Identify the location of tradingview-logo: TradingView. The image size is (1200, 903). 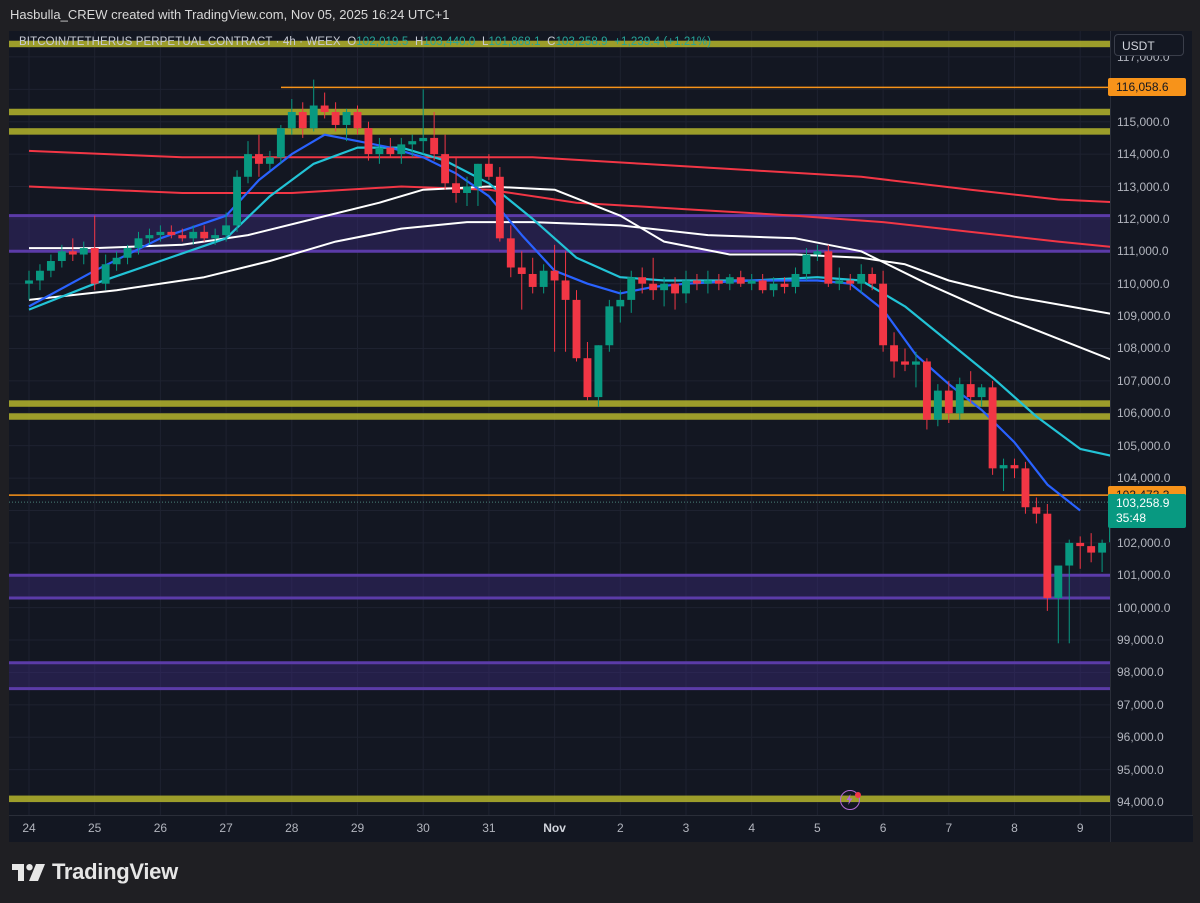
(95, 872).